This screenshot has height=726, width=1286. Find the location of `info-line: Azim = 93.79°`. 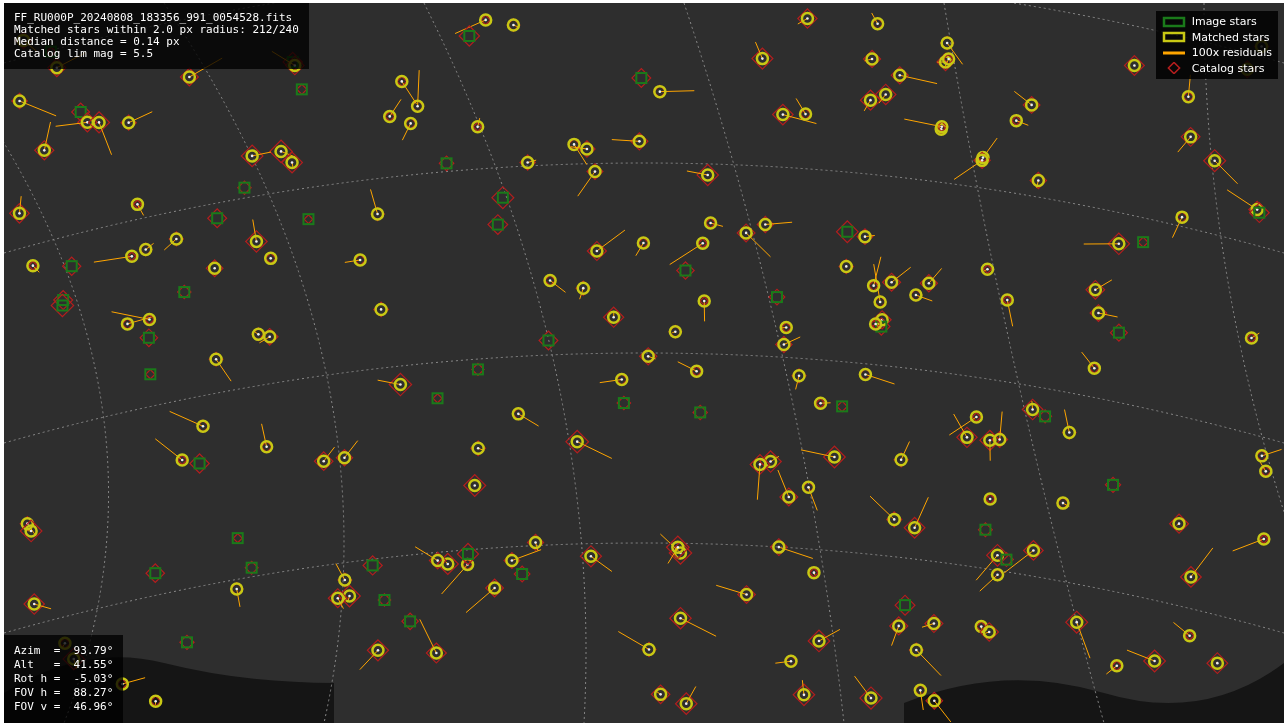

info-line: Azim = 93.79° is located at coordinates (64, 651).